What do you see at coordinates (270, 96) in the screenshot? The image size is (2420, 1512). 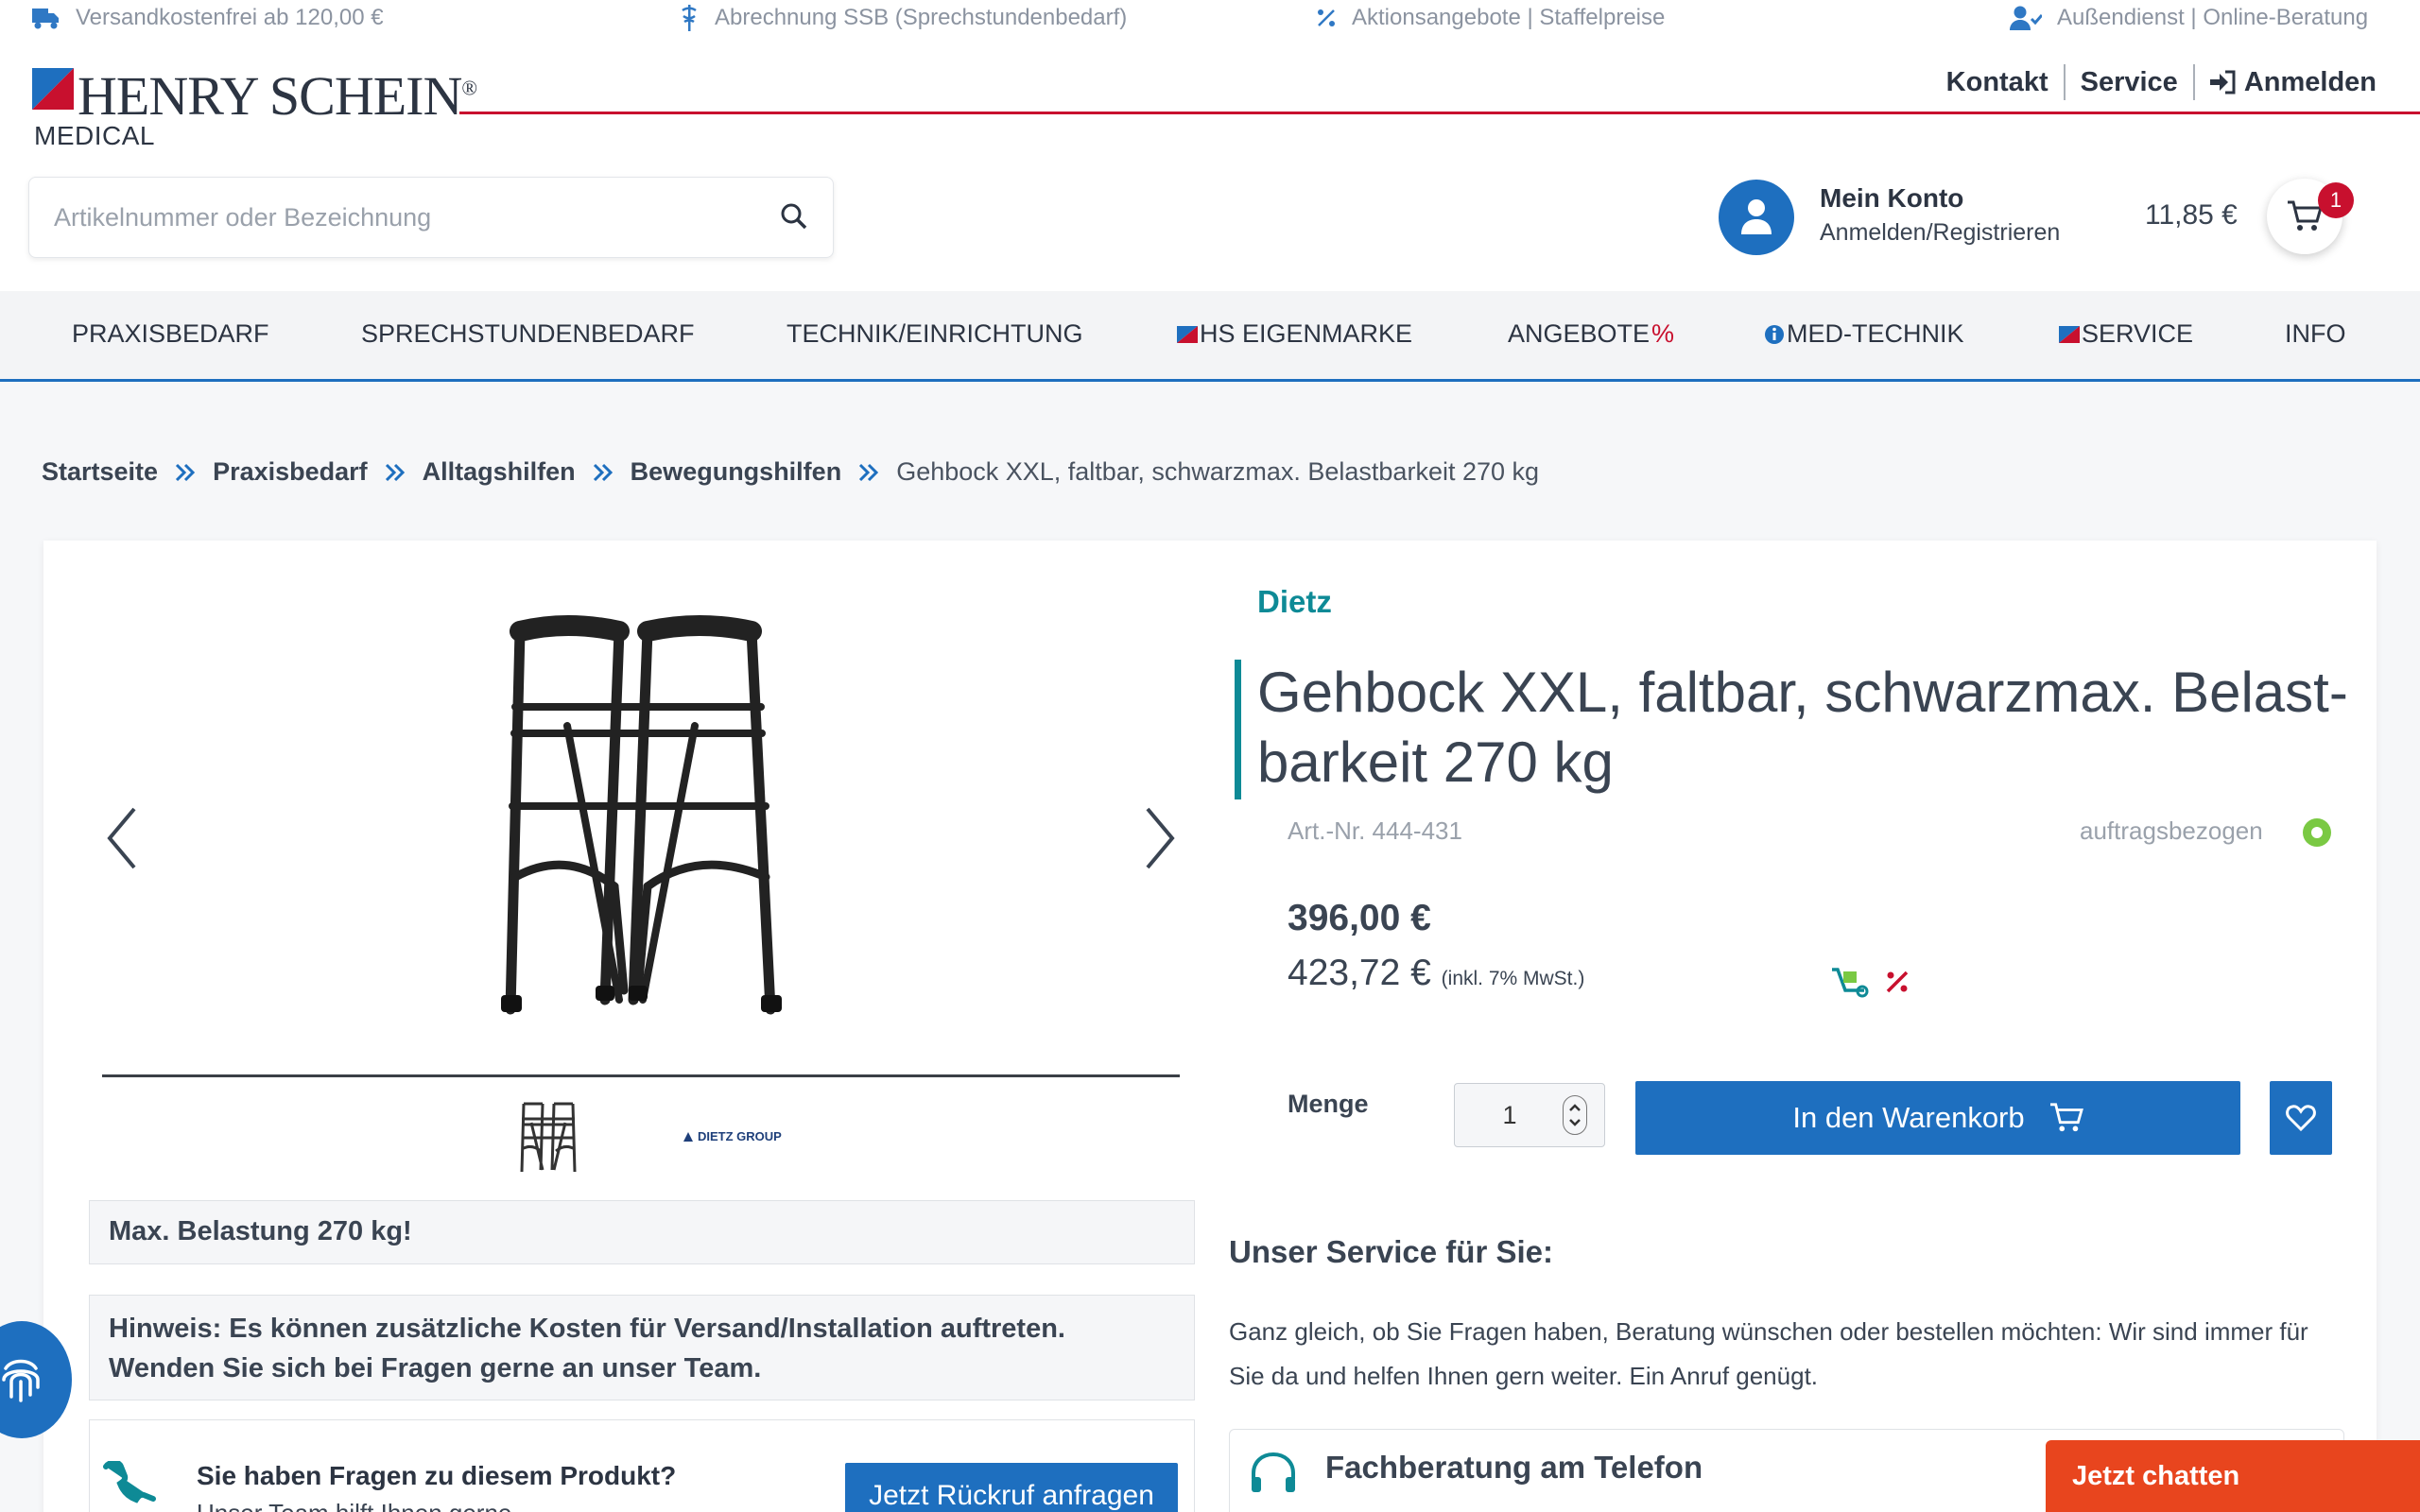 I see `logo-name: HENRY SCHEIN` at bounding box center [270, 96].